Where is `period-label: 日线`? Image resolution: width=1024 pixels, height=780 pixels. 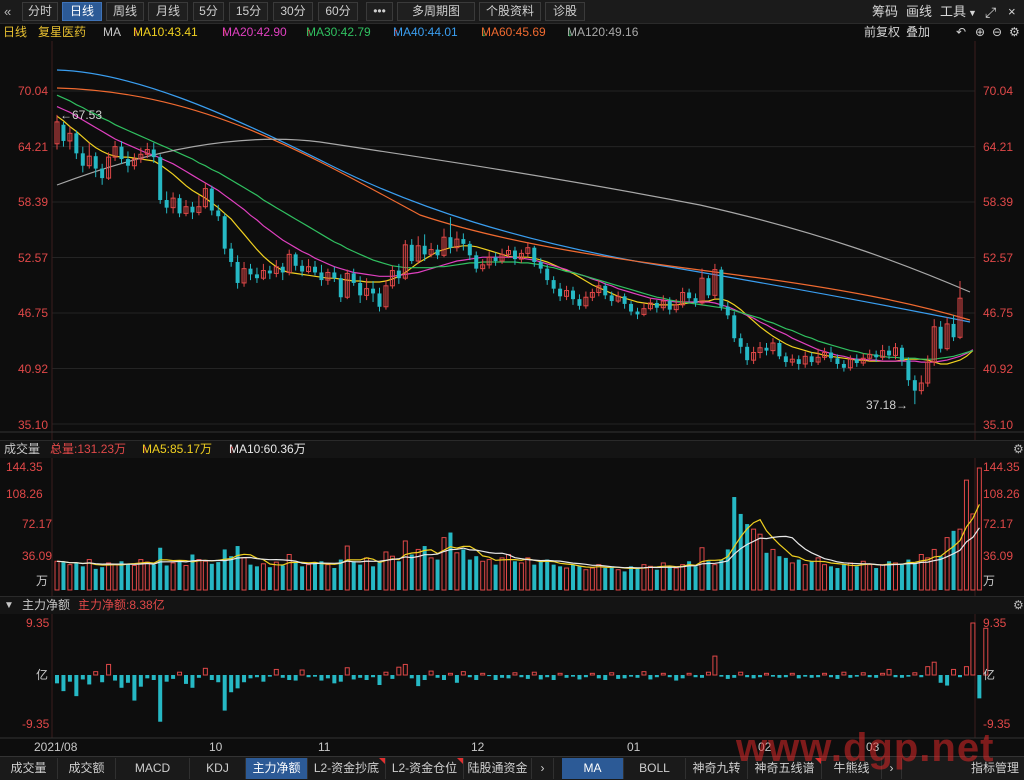
period-label: 日线 is located at coordinates (15, 32).